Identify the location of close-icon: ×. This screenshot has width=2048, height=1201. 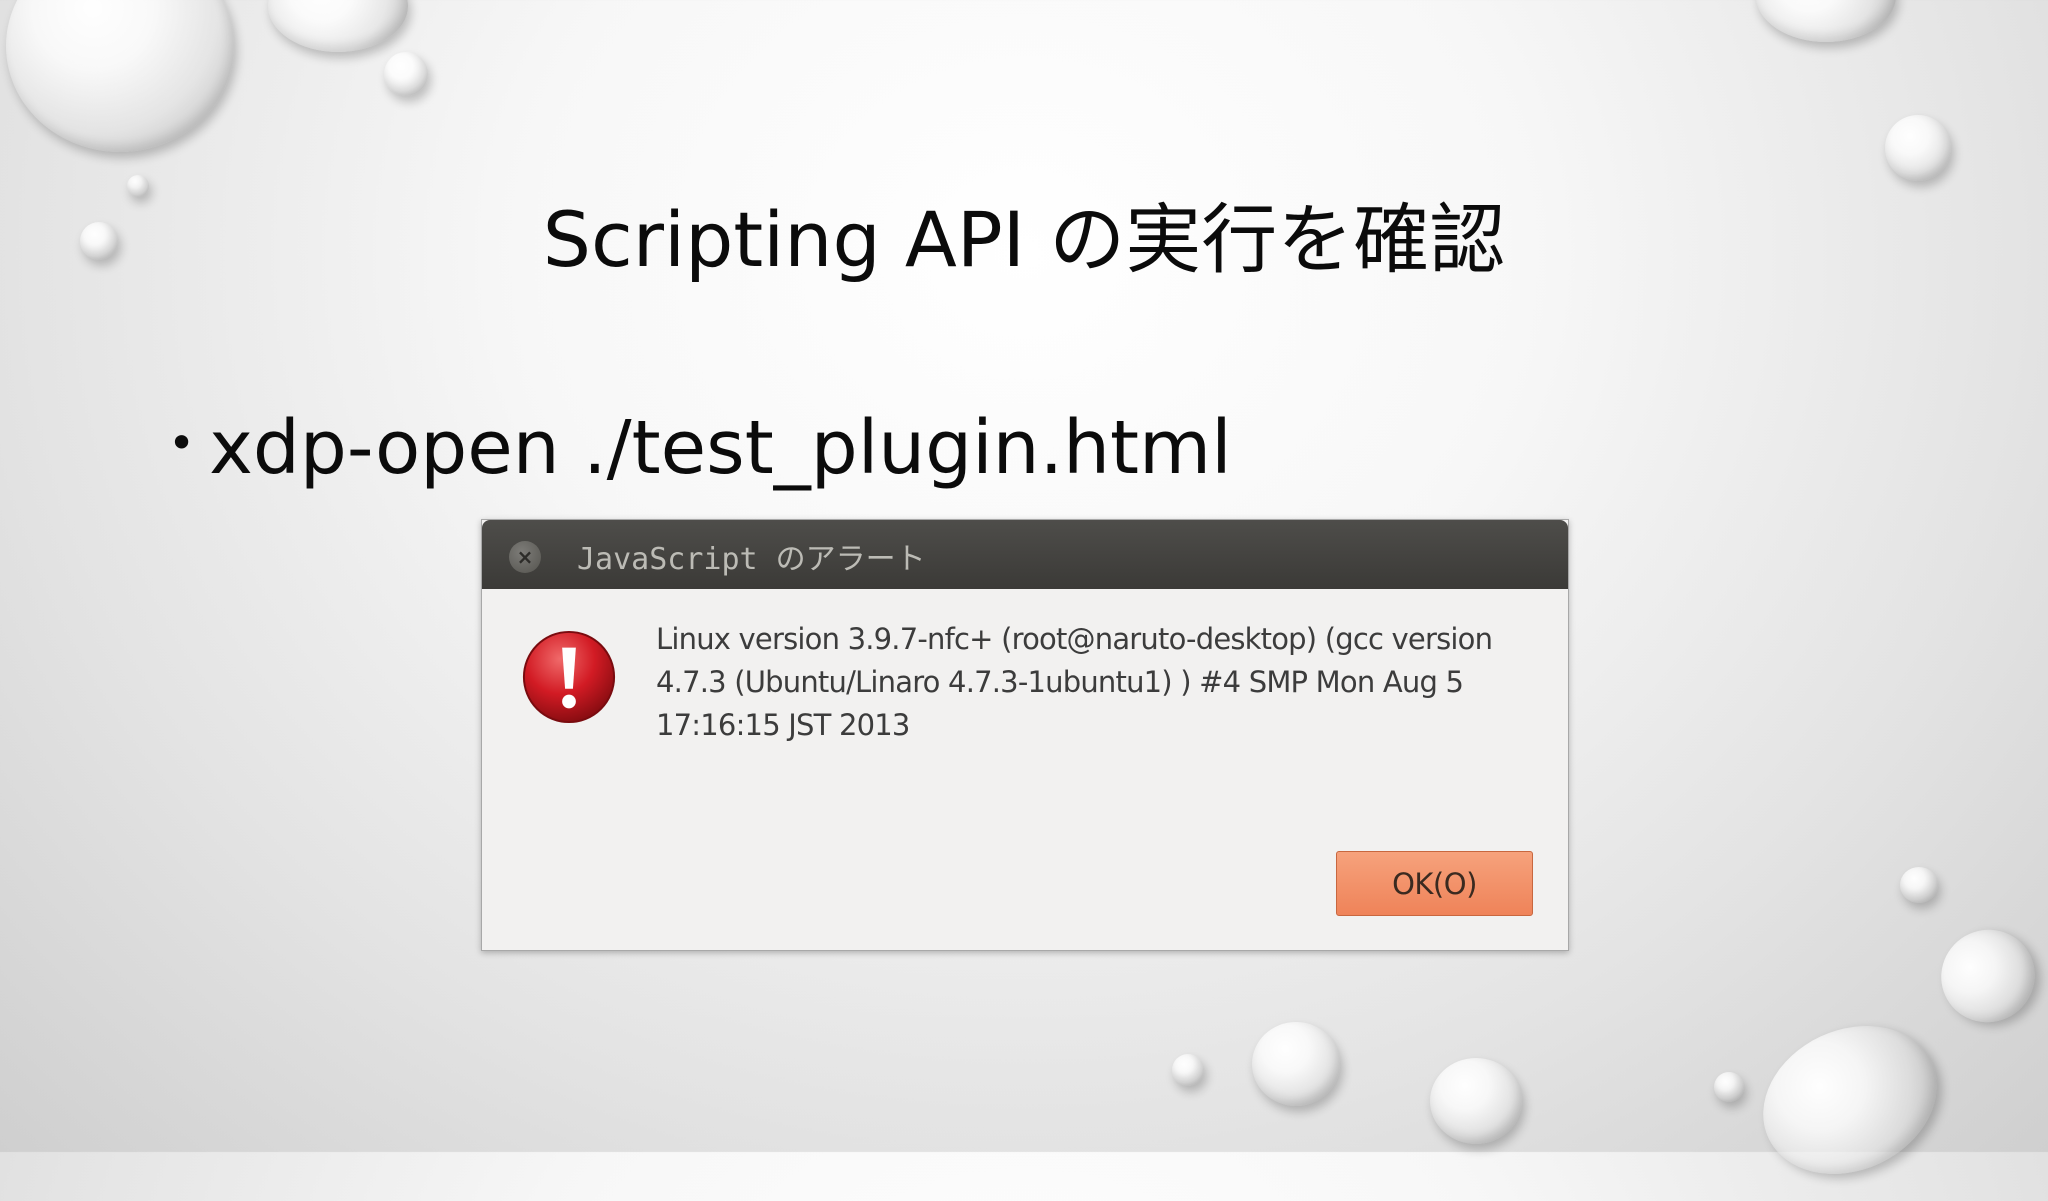
(525, 557).